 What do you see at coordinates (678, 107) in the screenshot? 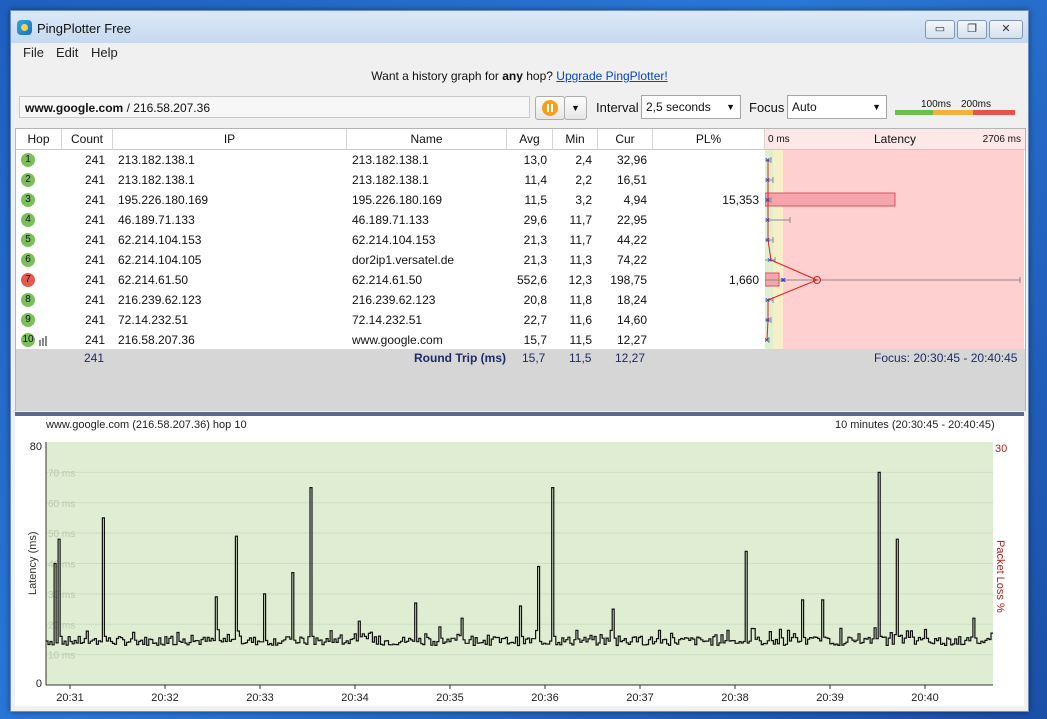
I see `interval-value: 2,5 seconds` at bounding box center [678, 107].